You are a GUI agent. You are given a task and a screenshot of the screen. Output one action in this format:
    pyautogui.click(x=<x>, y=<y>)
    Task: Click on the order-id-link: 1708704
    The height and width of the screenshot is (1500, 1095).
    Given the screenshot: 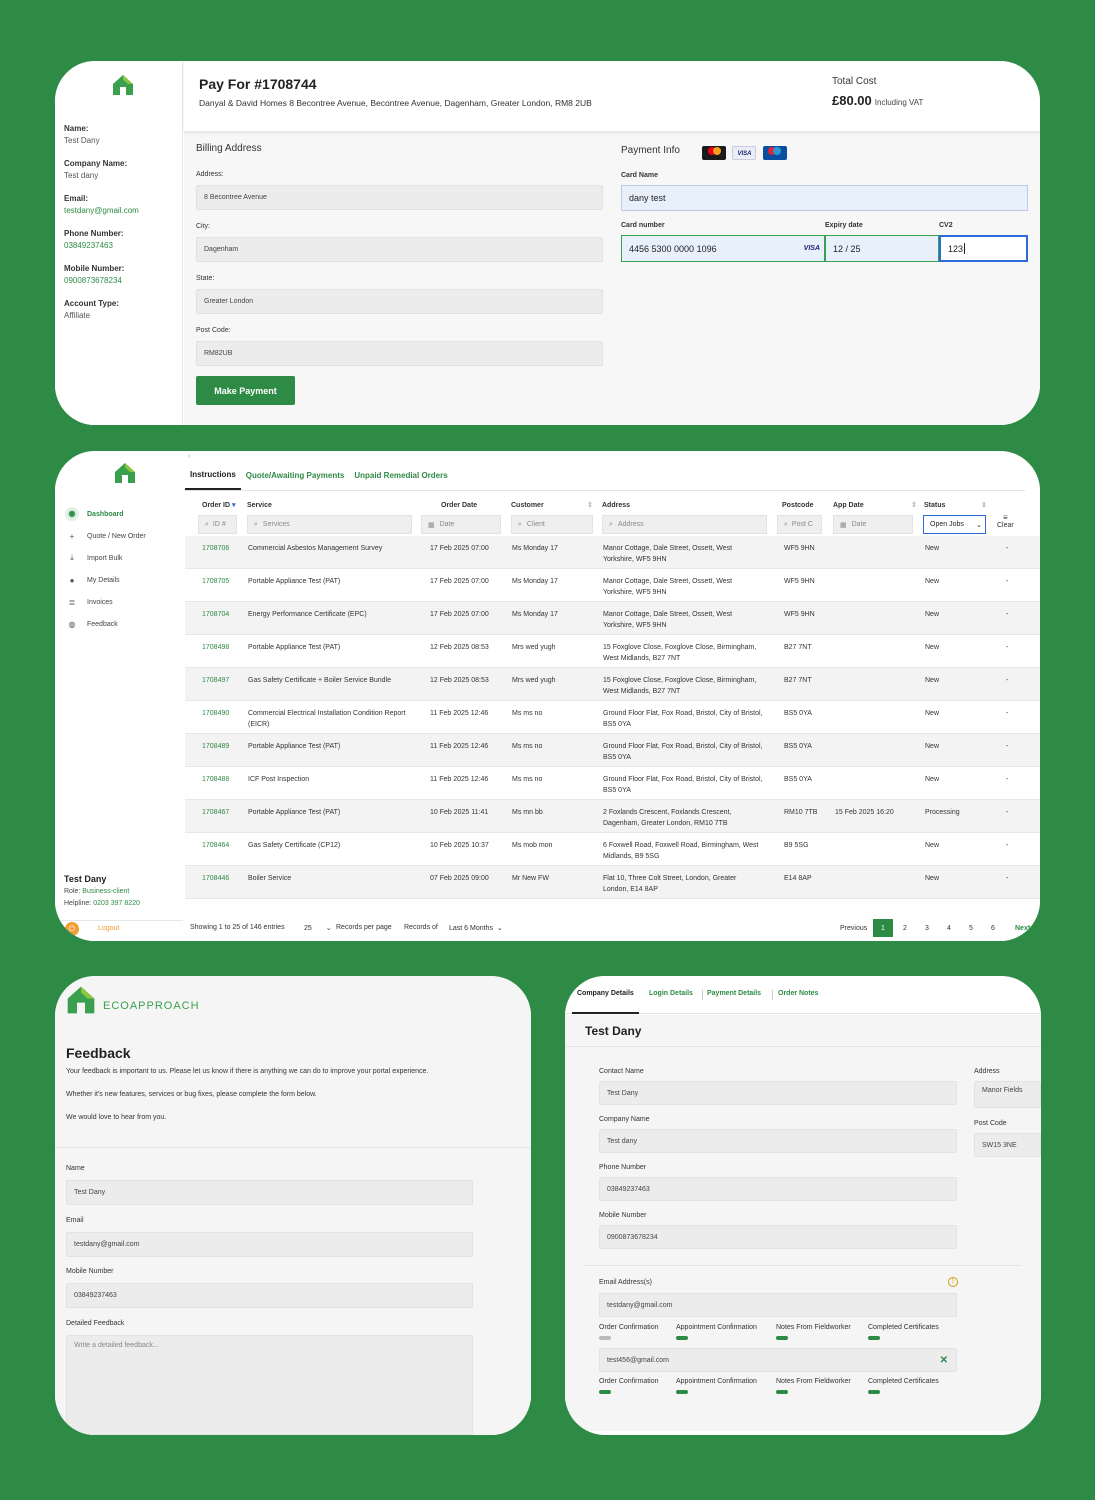 What is the action you would take?
    pyautogui.click(x=222, y=614)
    